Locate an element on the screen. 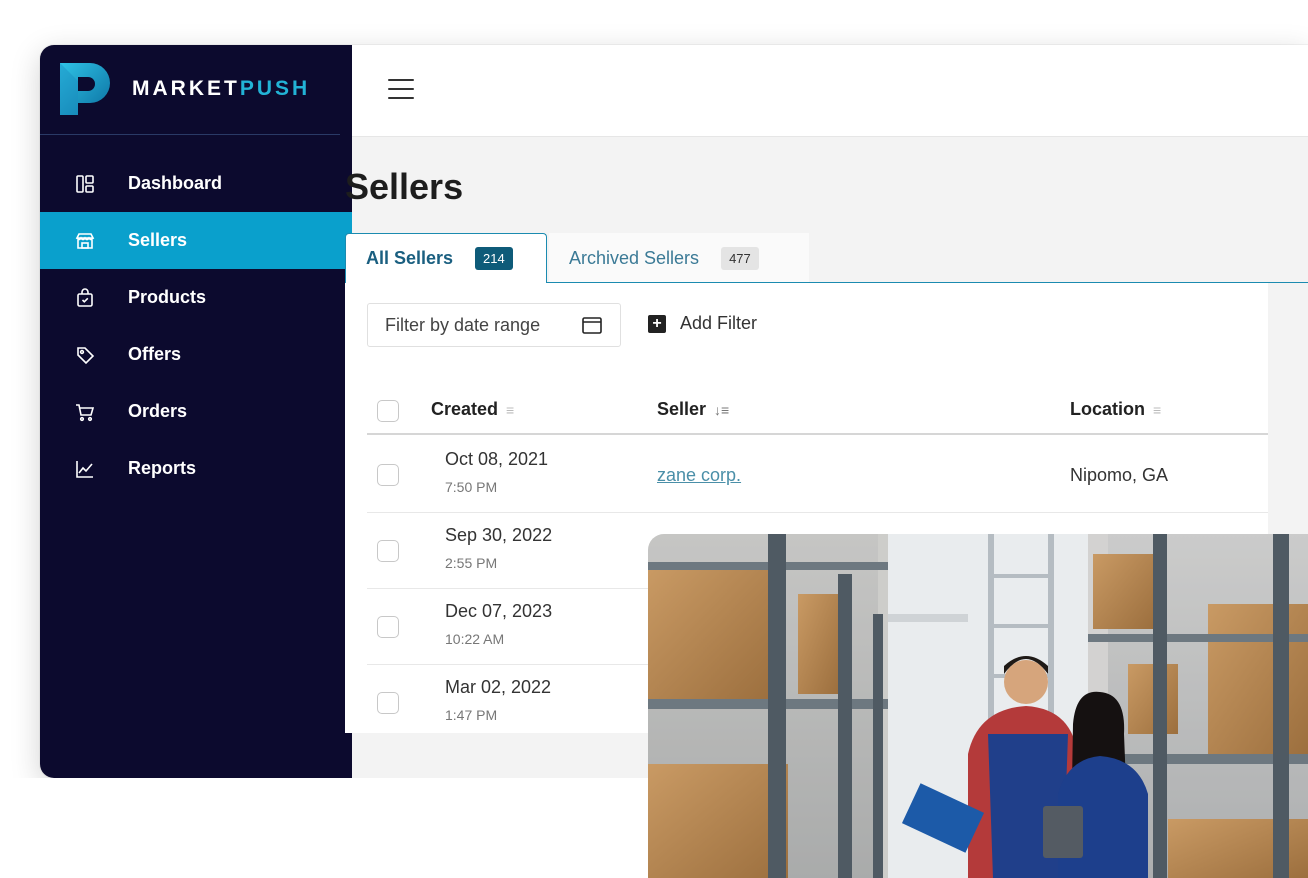 This screenshot has width=1308, height=878. tab-all-sellers: All Sellers 214 is located at coordinates (446, 258).